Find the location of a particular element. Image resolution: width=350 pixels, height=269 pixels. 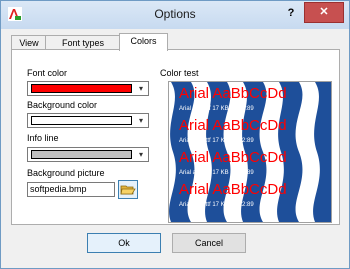

background-picture-input: softpedia.bmp is located at coordinates (71, 189).